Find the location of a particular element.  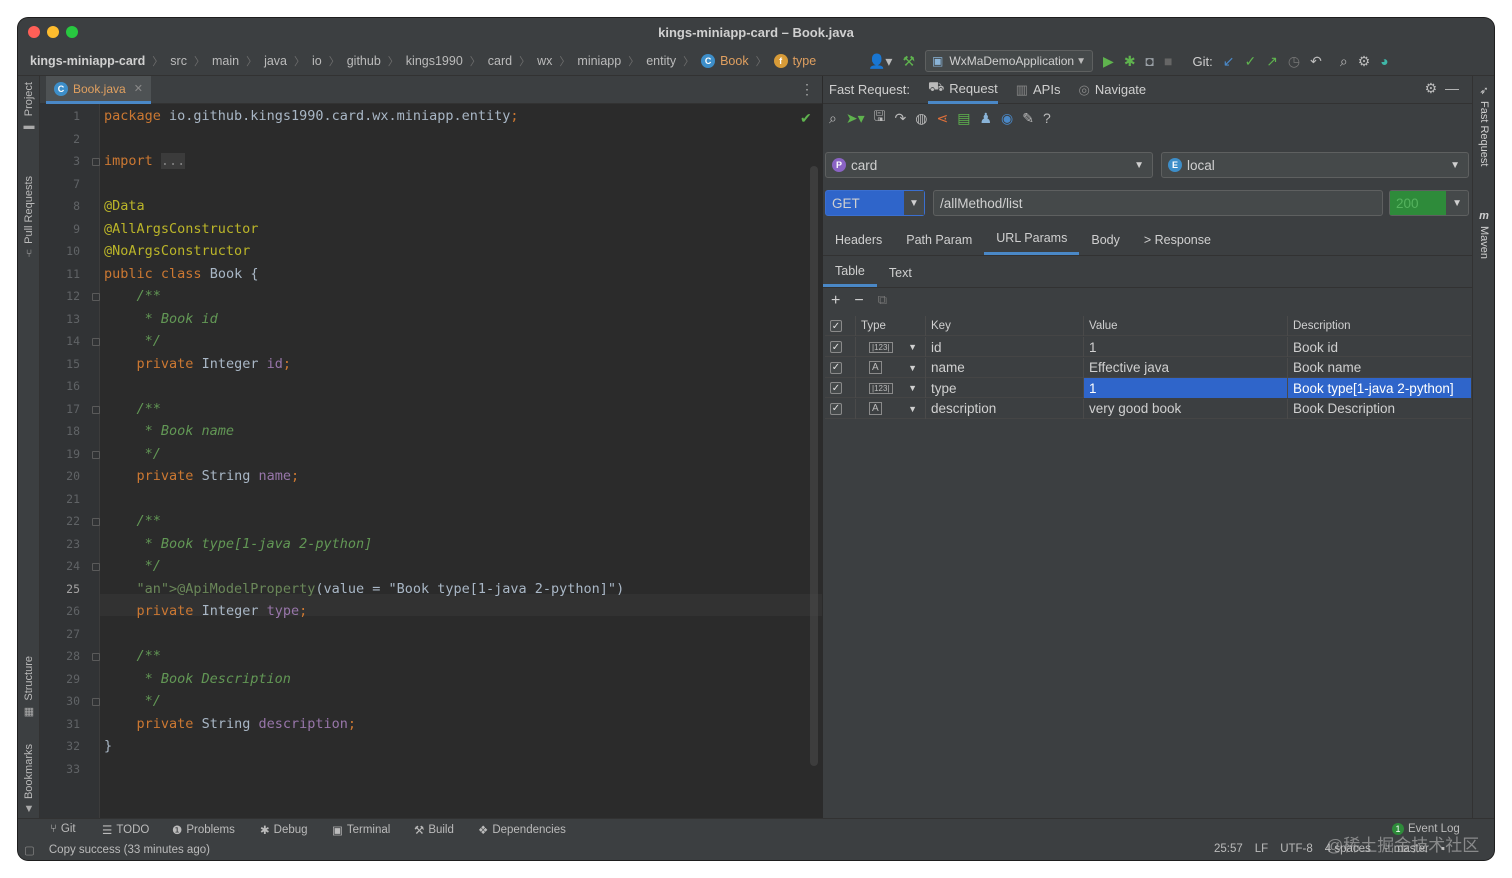

help-icon: ? is located at coordinates (1047, 118).